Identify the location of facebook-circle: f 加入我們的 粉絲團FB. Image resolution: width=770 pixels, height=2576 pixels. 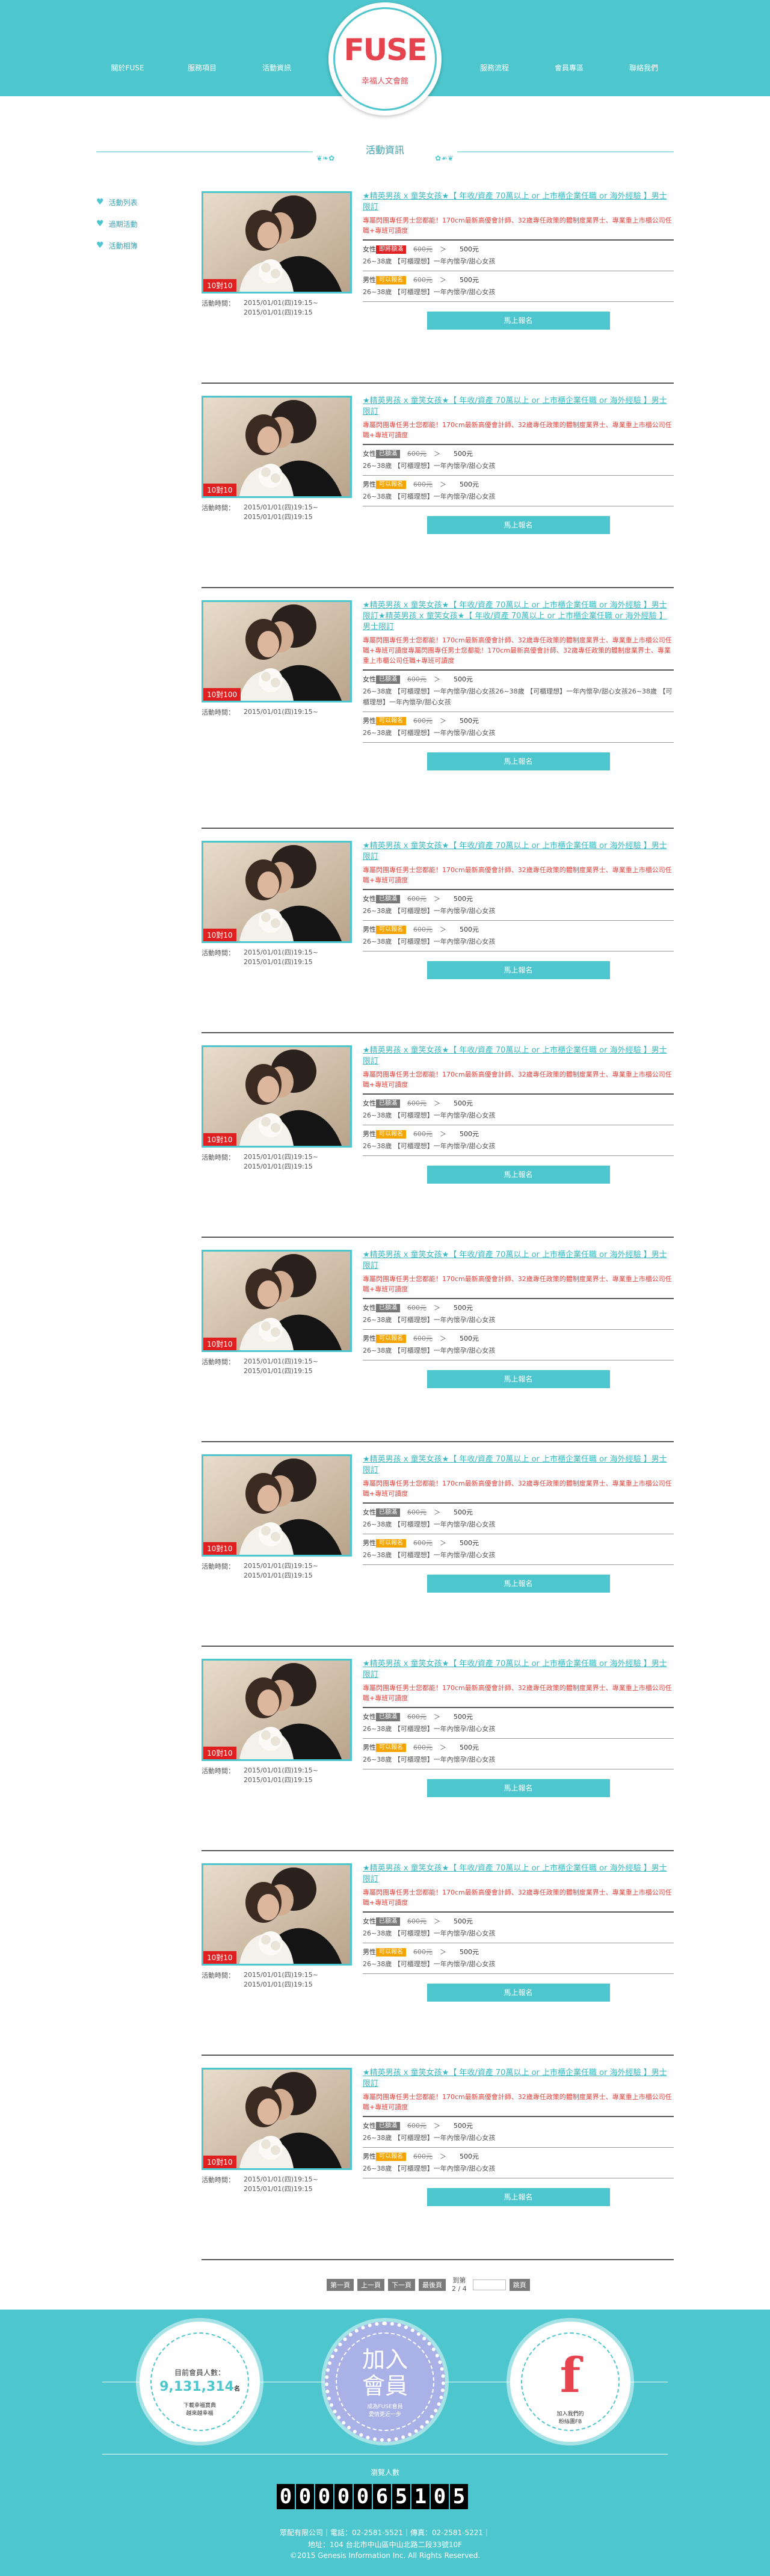
(570, 2382).